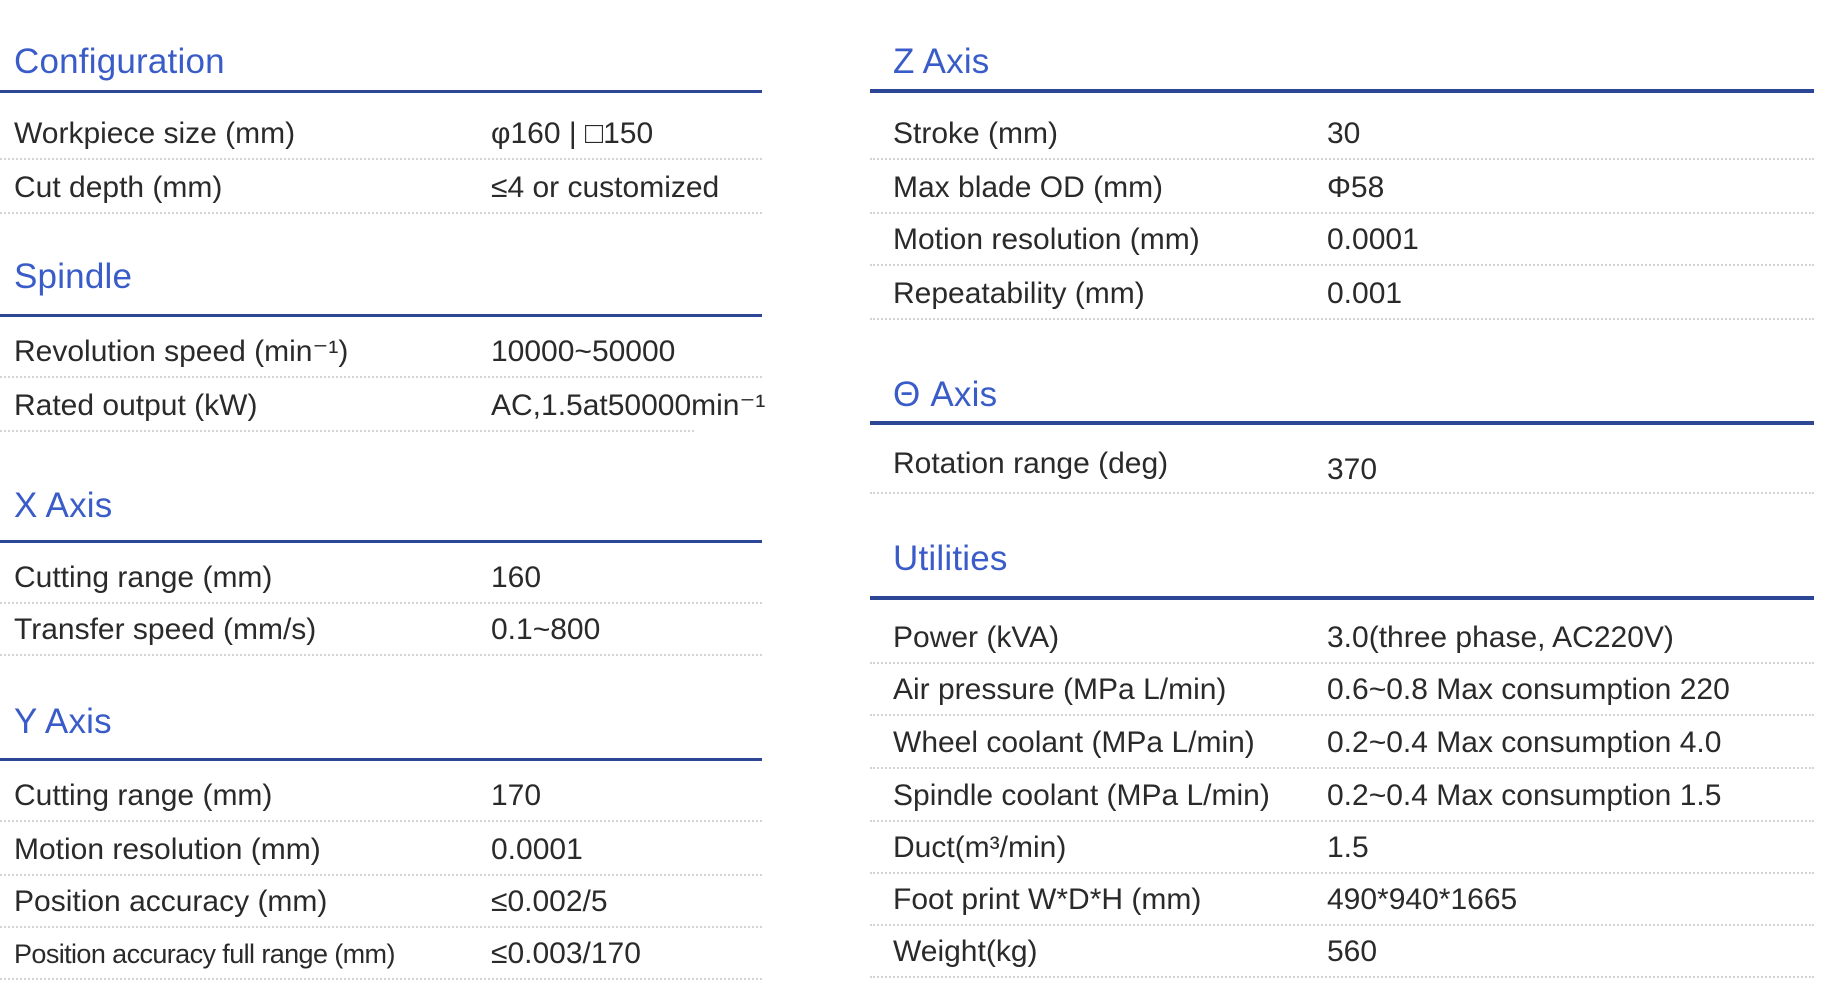 Image resolution: width=1834 pixels, height=996 pixels. Describe the element at coordinates (975, 133) in the screenshot. I see `spec-label: Stroke (mm)` at that location.